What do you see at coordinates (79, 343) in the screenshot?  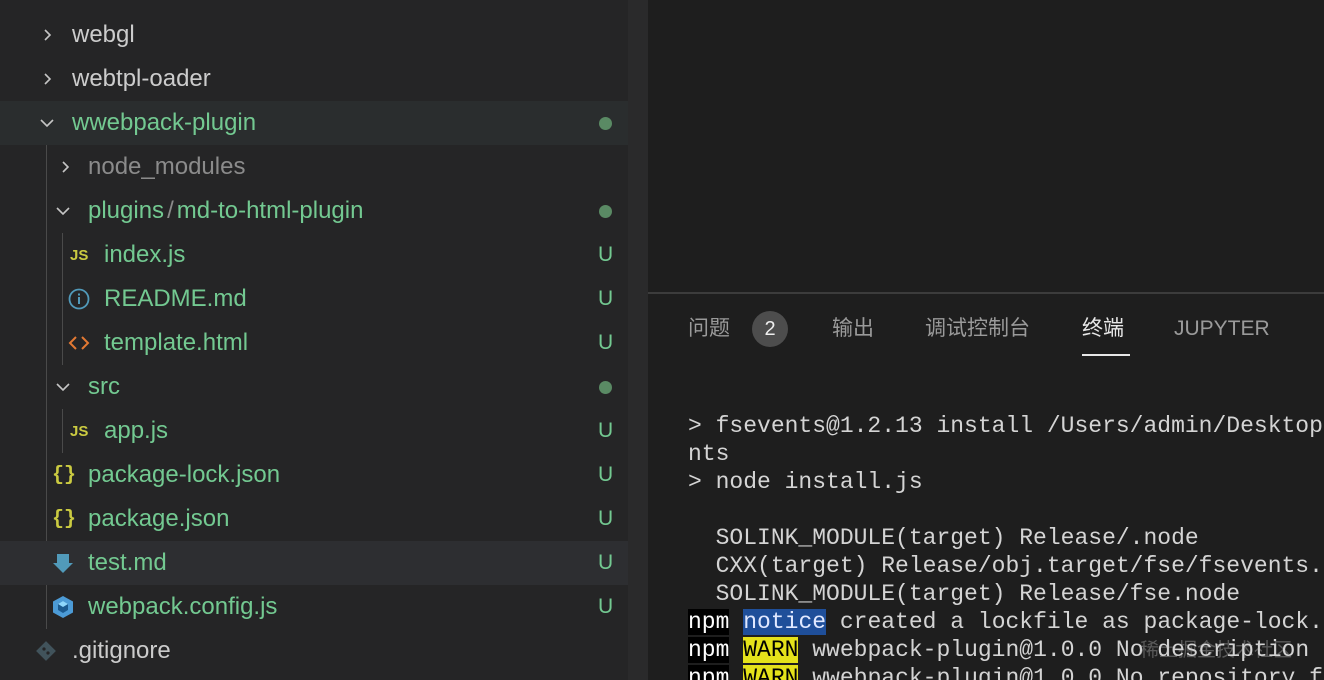 I see `html-code-icon` at bounding box center [79, 343].